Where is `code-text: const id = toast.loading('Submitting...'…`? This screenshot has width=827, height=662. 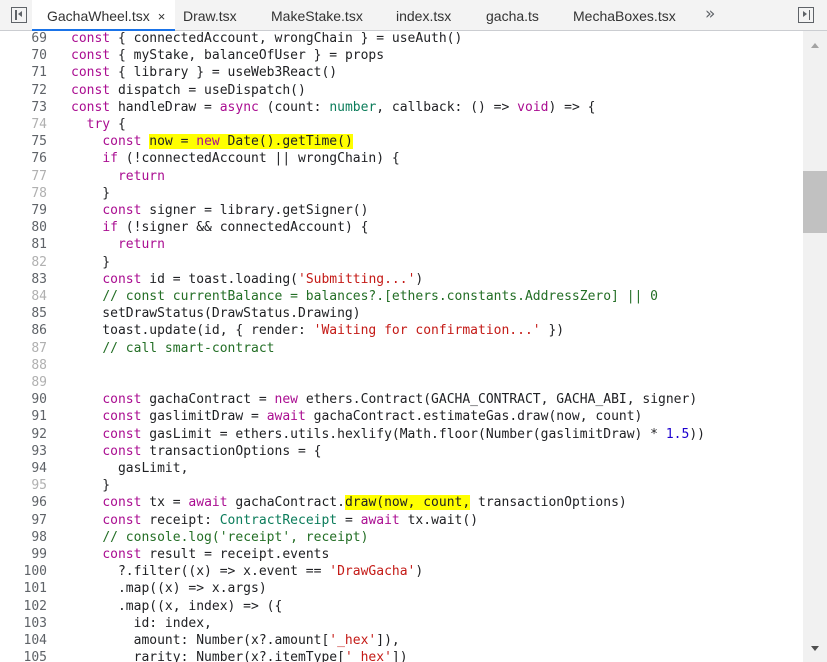 code-text: const id = toast.loading('Submitting...'… is located at coordinates (247, 279).